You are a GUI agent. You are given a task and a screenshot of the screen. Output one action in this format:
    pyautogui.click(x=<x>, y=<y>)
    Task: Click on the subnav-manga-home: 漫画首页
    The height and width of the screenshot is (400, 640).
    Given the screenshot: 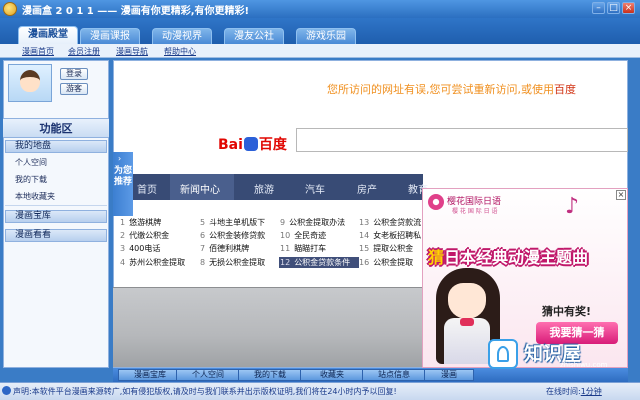 What is the action you would take?
    pyautogui.click(x=38, y=51)
    